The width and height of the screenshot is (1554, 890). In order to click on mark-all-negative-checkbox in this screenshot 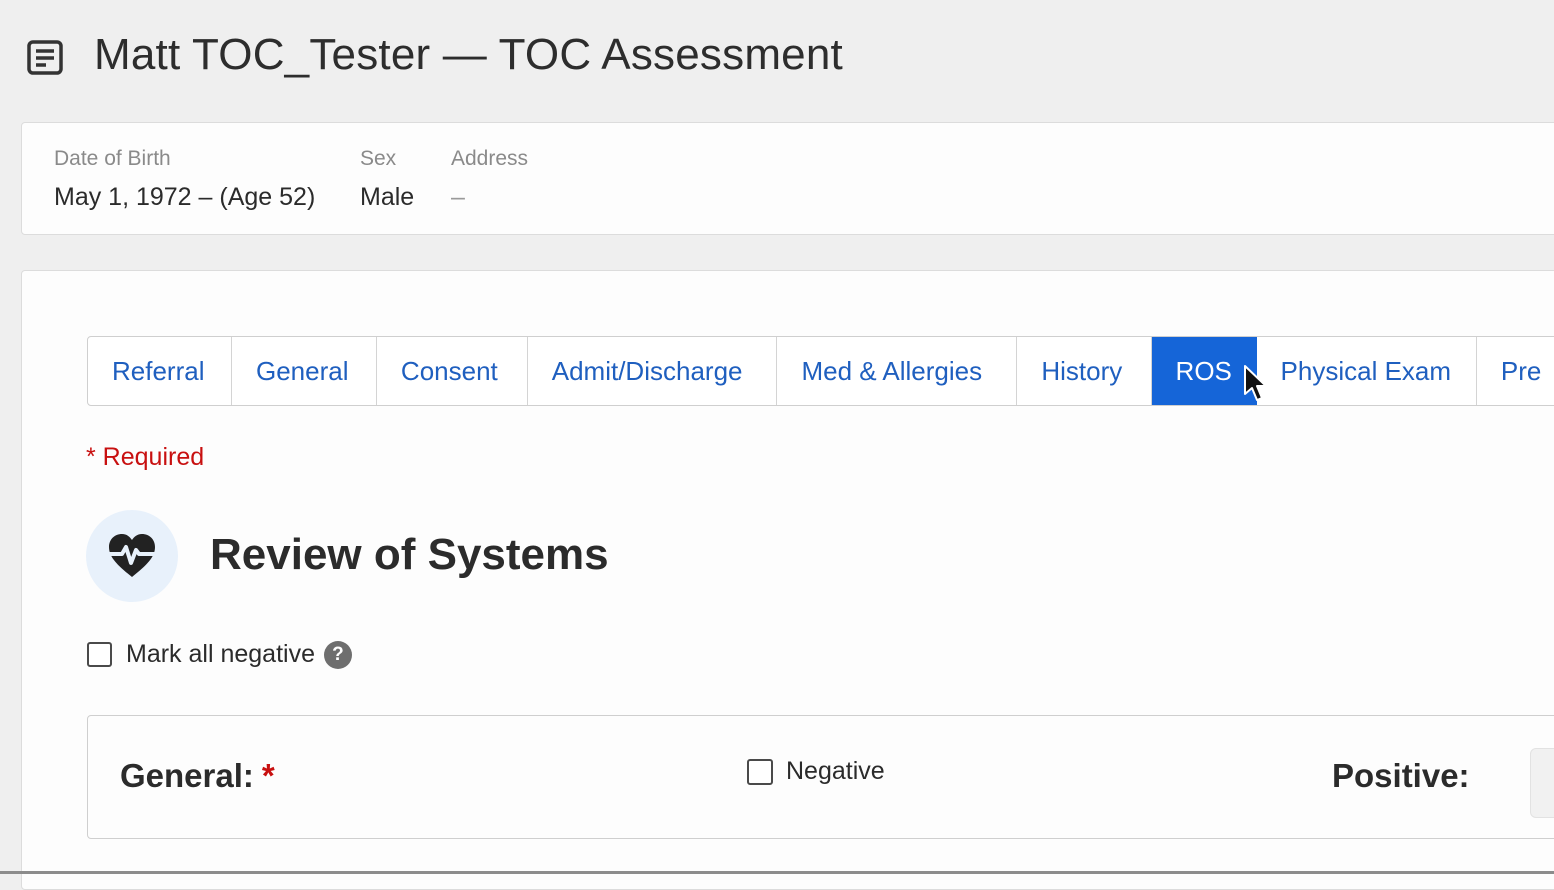, I will do `click(99, 654)`.